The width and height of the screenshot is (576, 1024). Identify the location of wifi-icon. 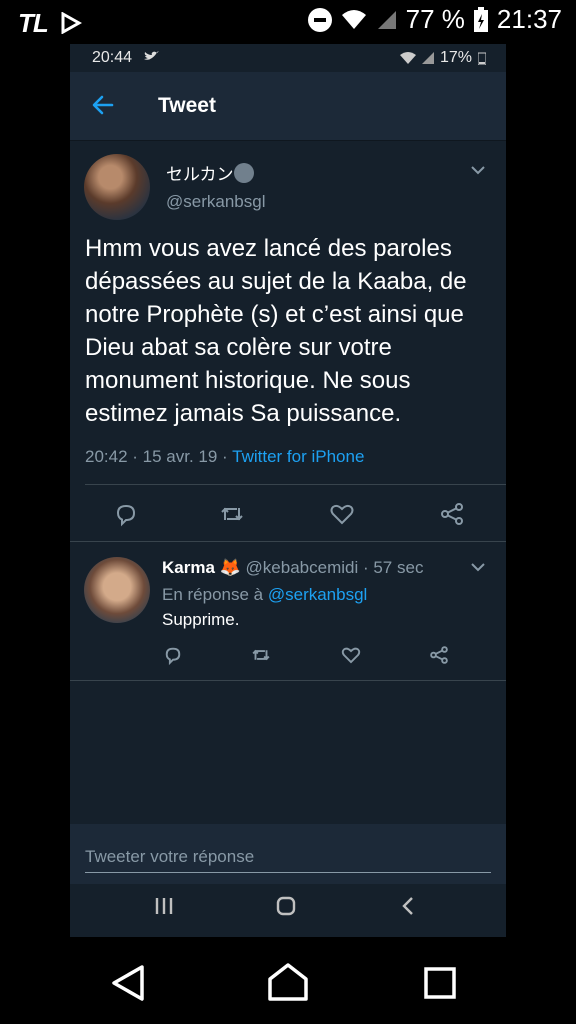
(353, 19).